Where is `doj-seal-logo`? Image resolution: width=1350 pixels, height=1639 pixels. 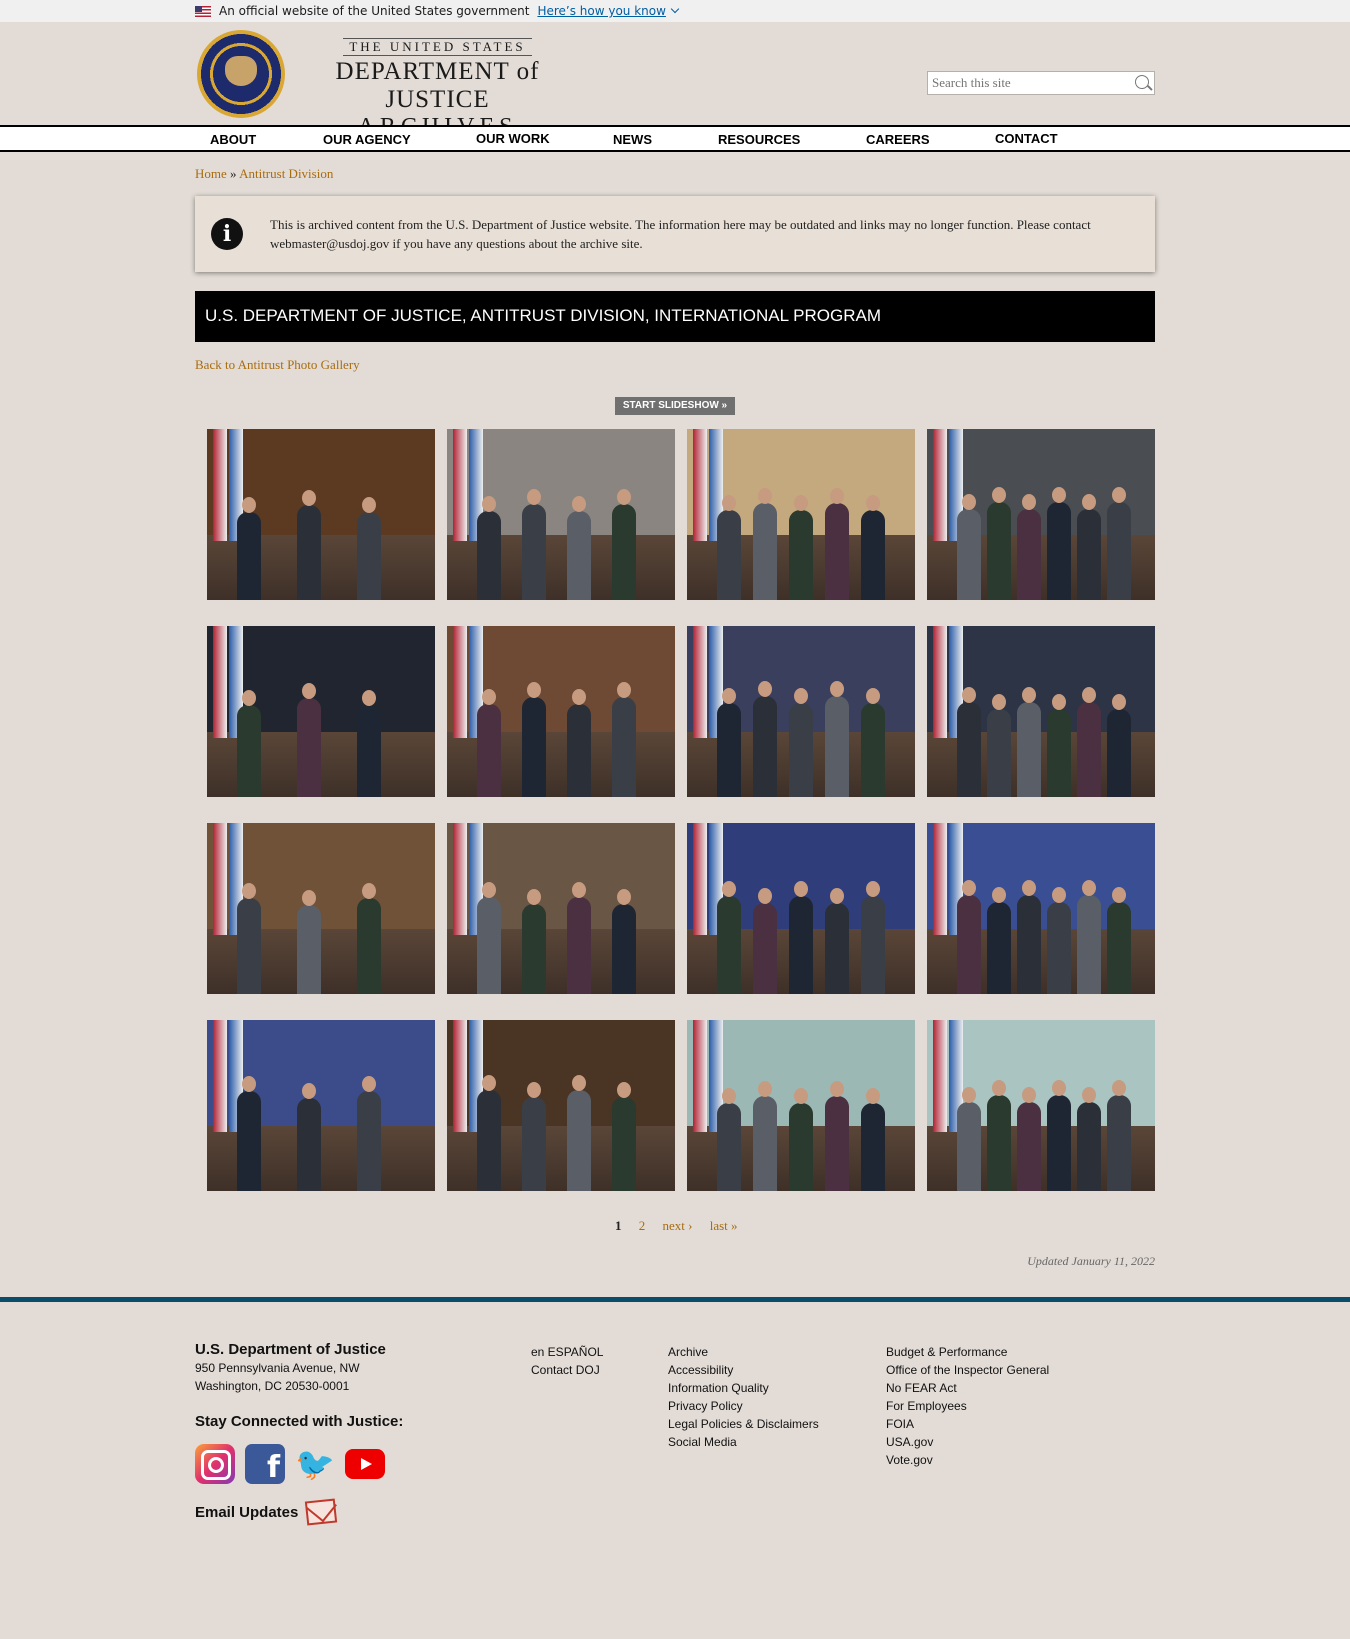 doj-seal-logo is located at coordinates (241, 74).